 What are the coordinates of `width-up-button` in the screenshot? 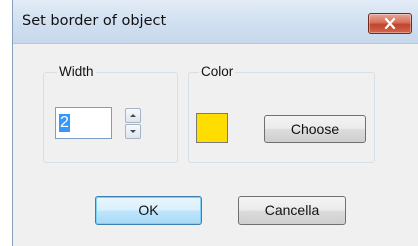 It's located at (133, 115).